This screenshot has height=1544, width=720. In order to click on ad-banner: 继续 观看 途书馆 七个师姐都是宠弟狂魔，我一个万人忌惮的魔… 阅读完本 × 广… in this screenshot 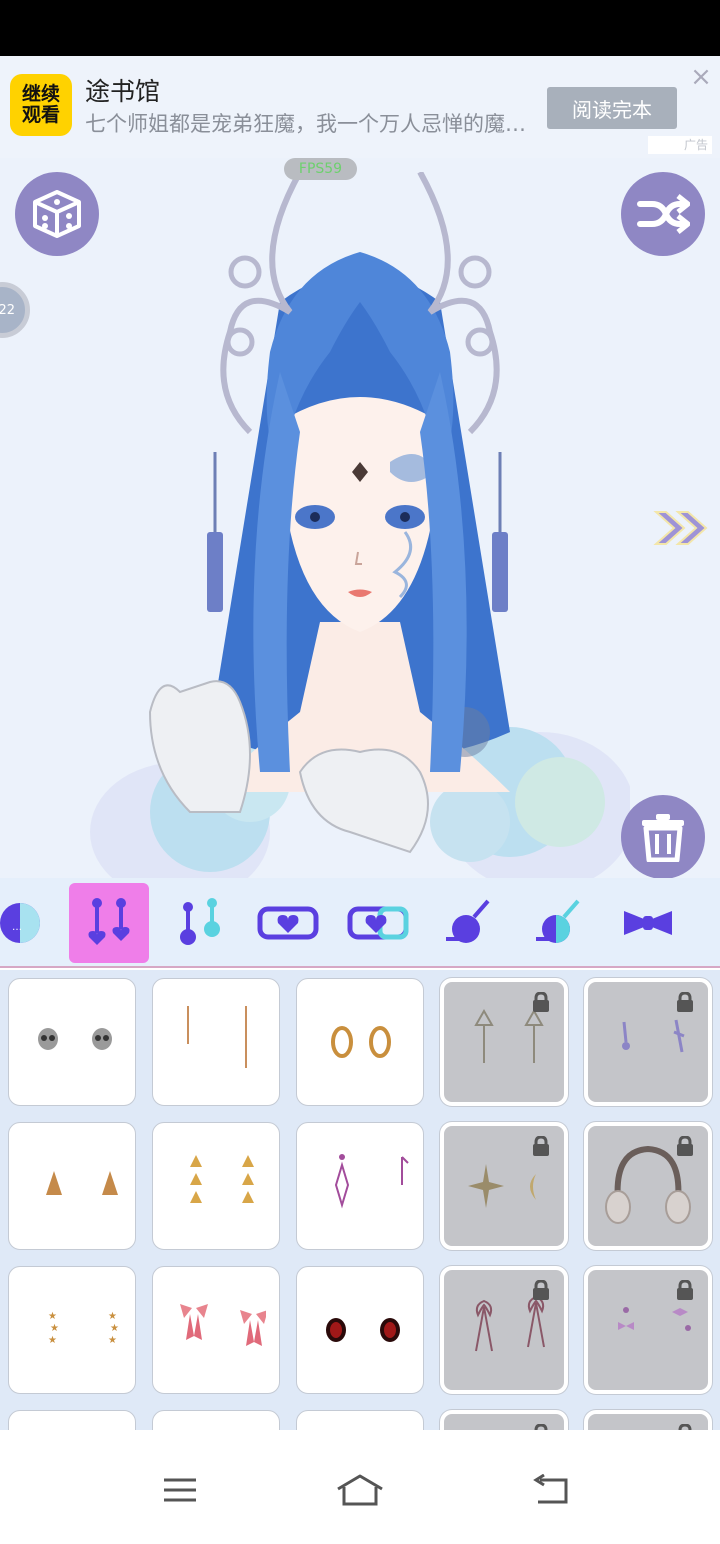, I will do `click(360, 107)`.